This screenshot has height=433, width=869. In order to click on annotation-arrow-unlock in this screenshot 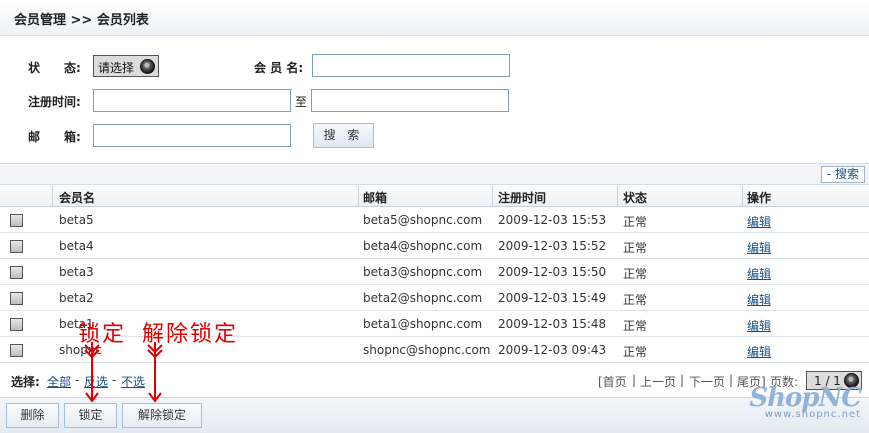, I will do `click(155, 372)`.